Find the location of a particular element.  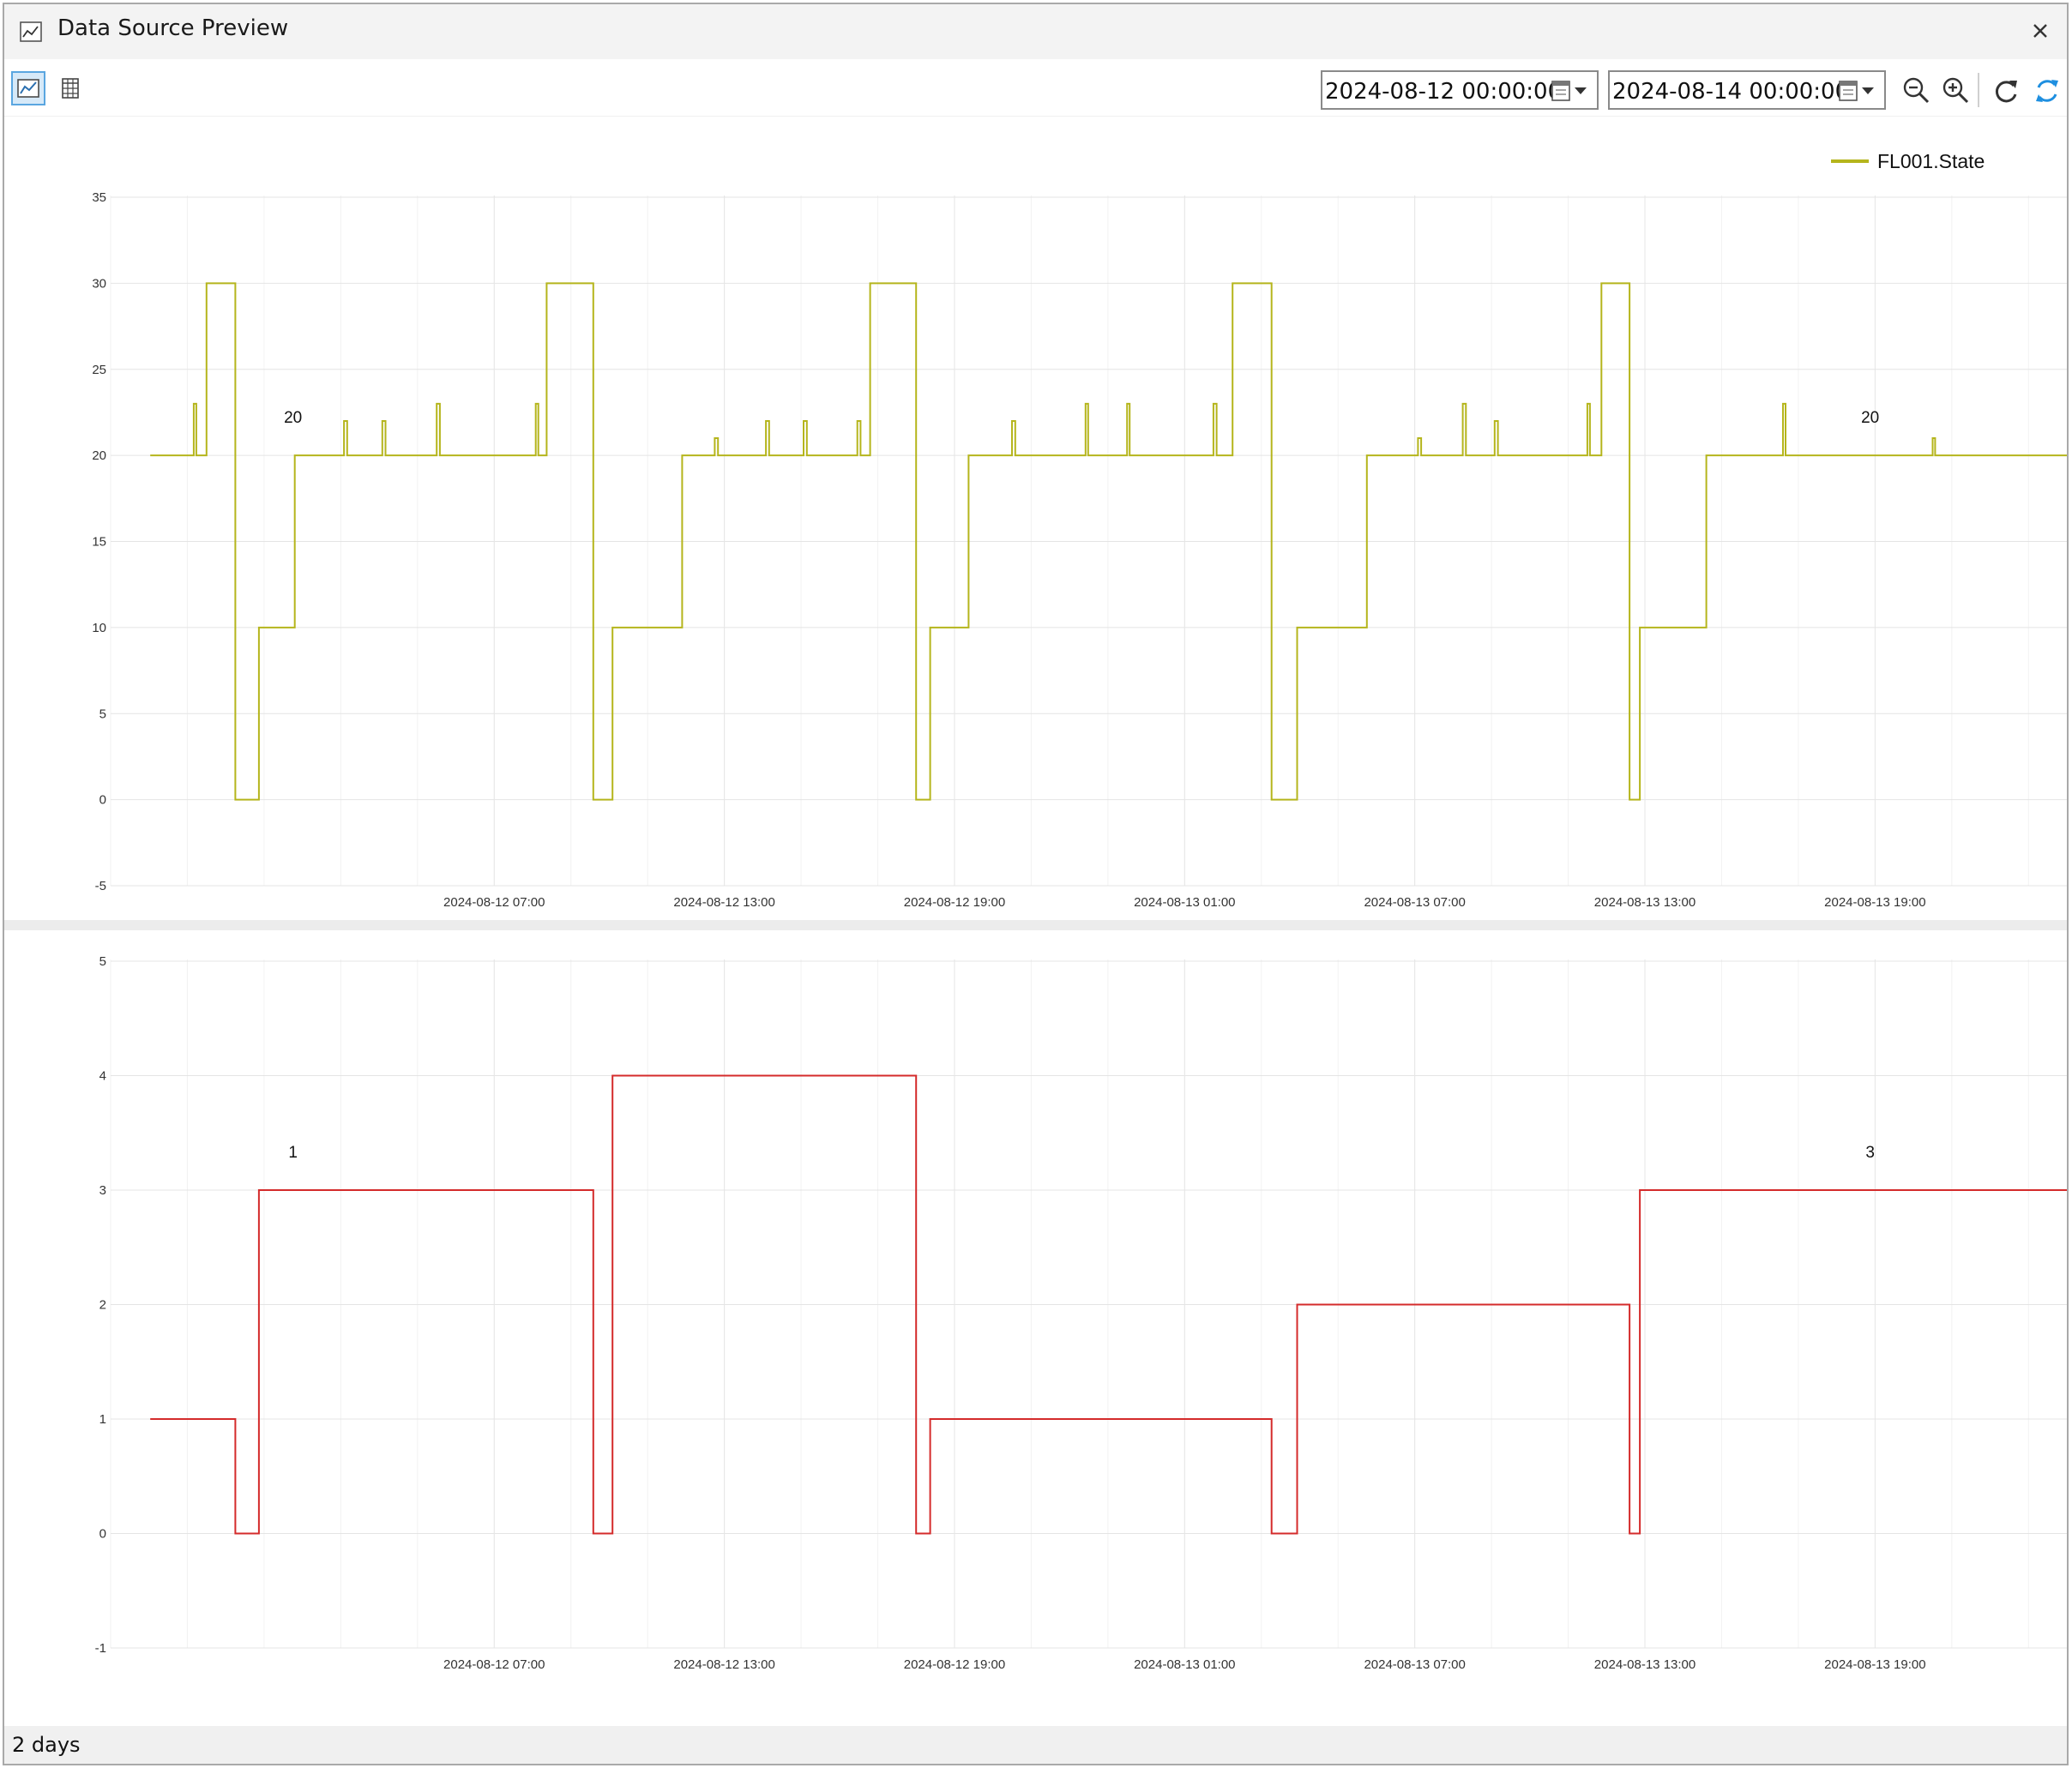

close-icon is located at coordinates (2040, 31).